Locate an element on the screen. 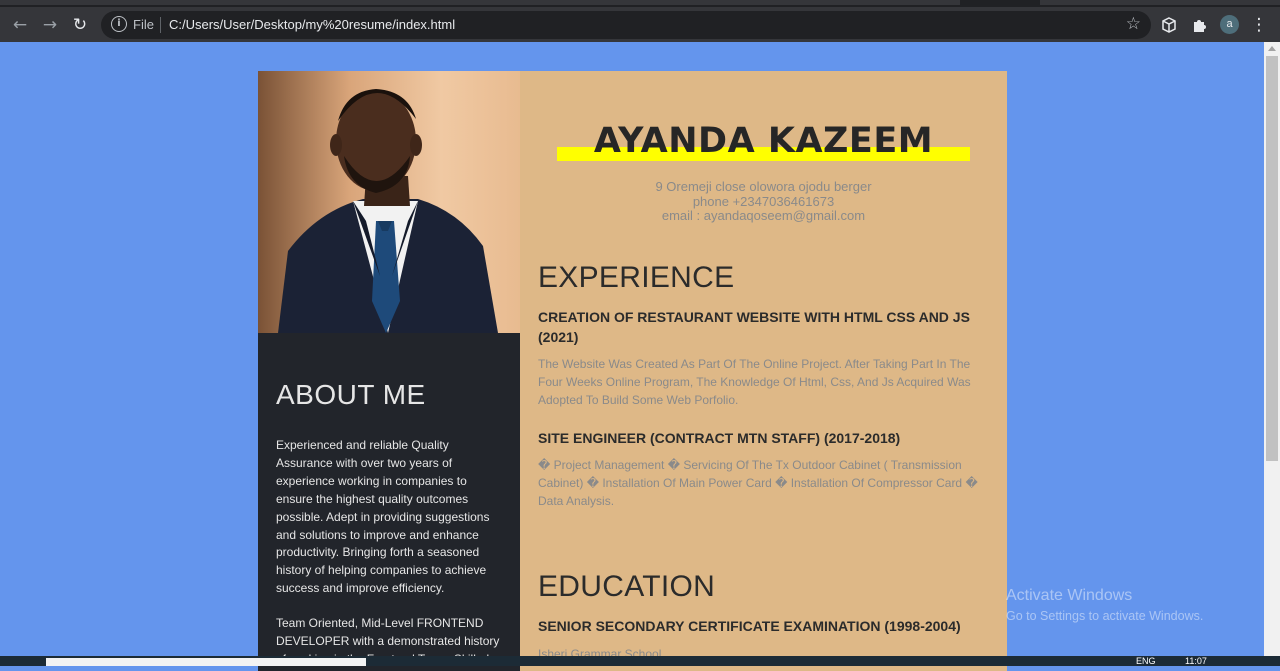 This screenshot has height=671, width=1280. profile-photo is located at coordinates (389, 202).